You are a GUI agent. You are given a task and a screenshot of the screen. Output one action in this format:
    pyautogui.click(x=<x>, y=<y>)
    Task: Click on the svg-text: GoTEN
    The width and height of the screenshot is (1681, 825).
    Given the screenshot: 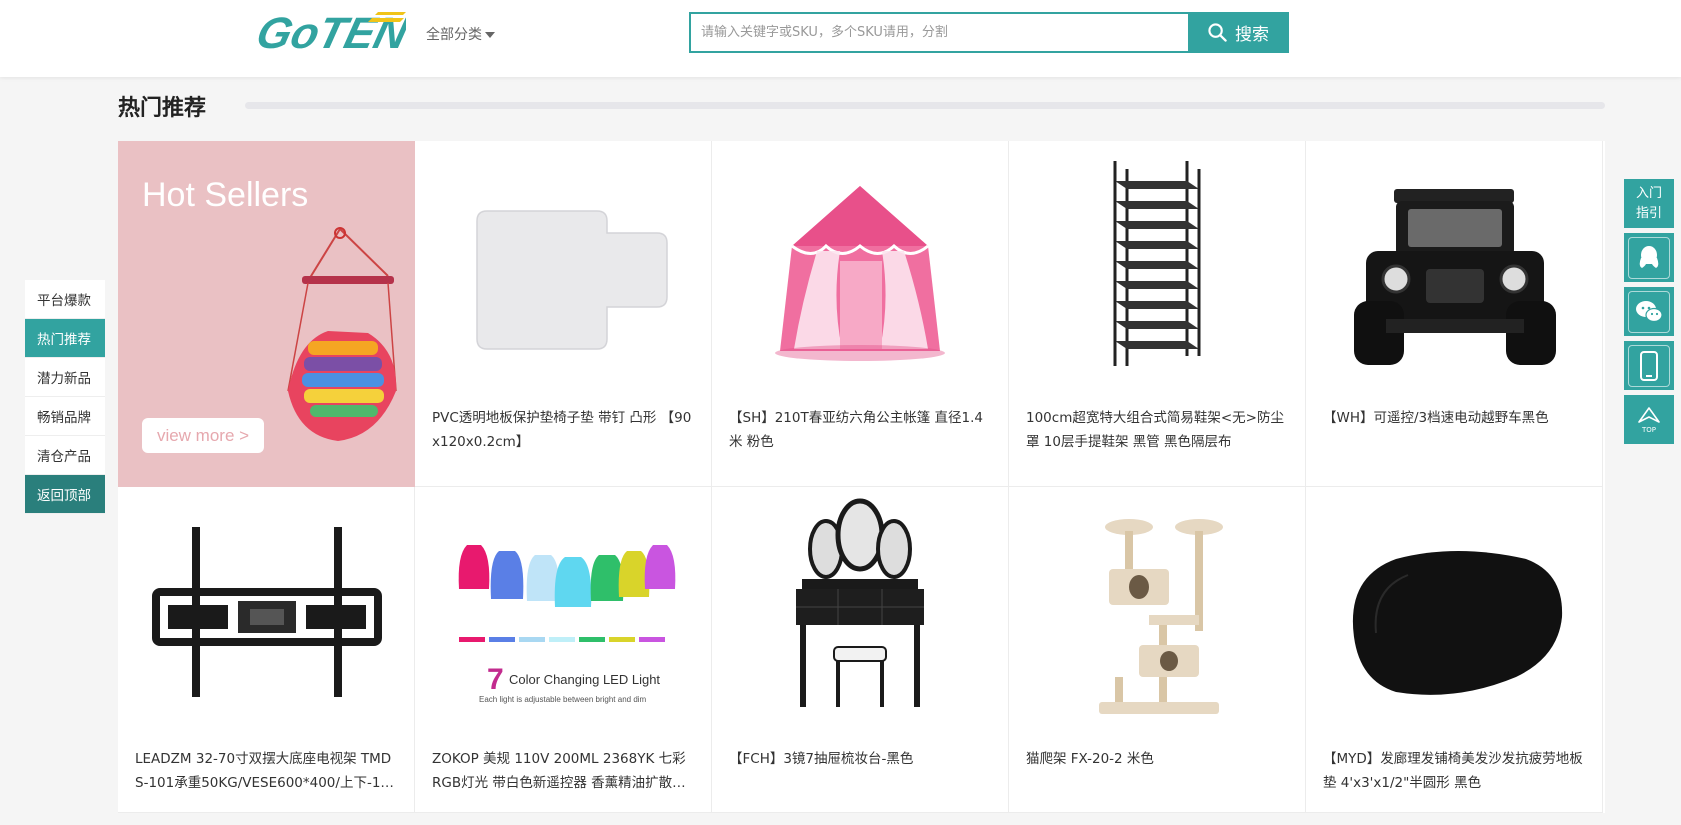 What is the action you would take?
    pyautogui.click(x=330, y=33)
    